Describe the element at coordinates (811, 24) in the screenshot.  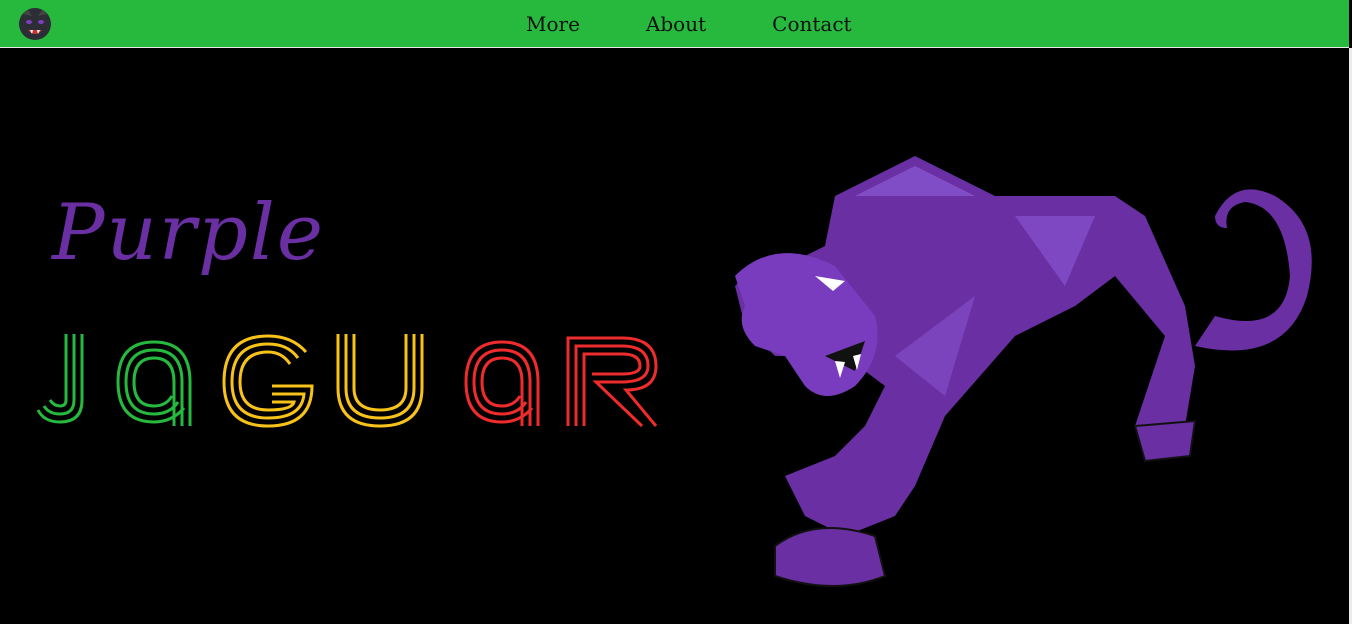
I see `nav-link-contact: Contact` at that location.